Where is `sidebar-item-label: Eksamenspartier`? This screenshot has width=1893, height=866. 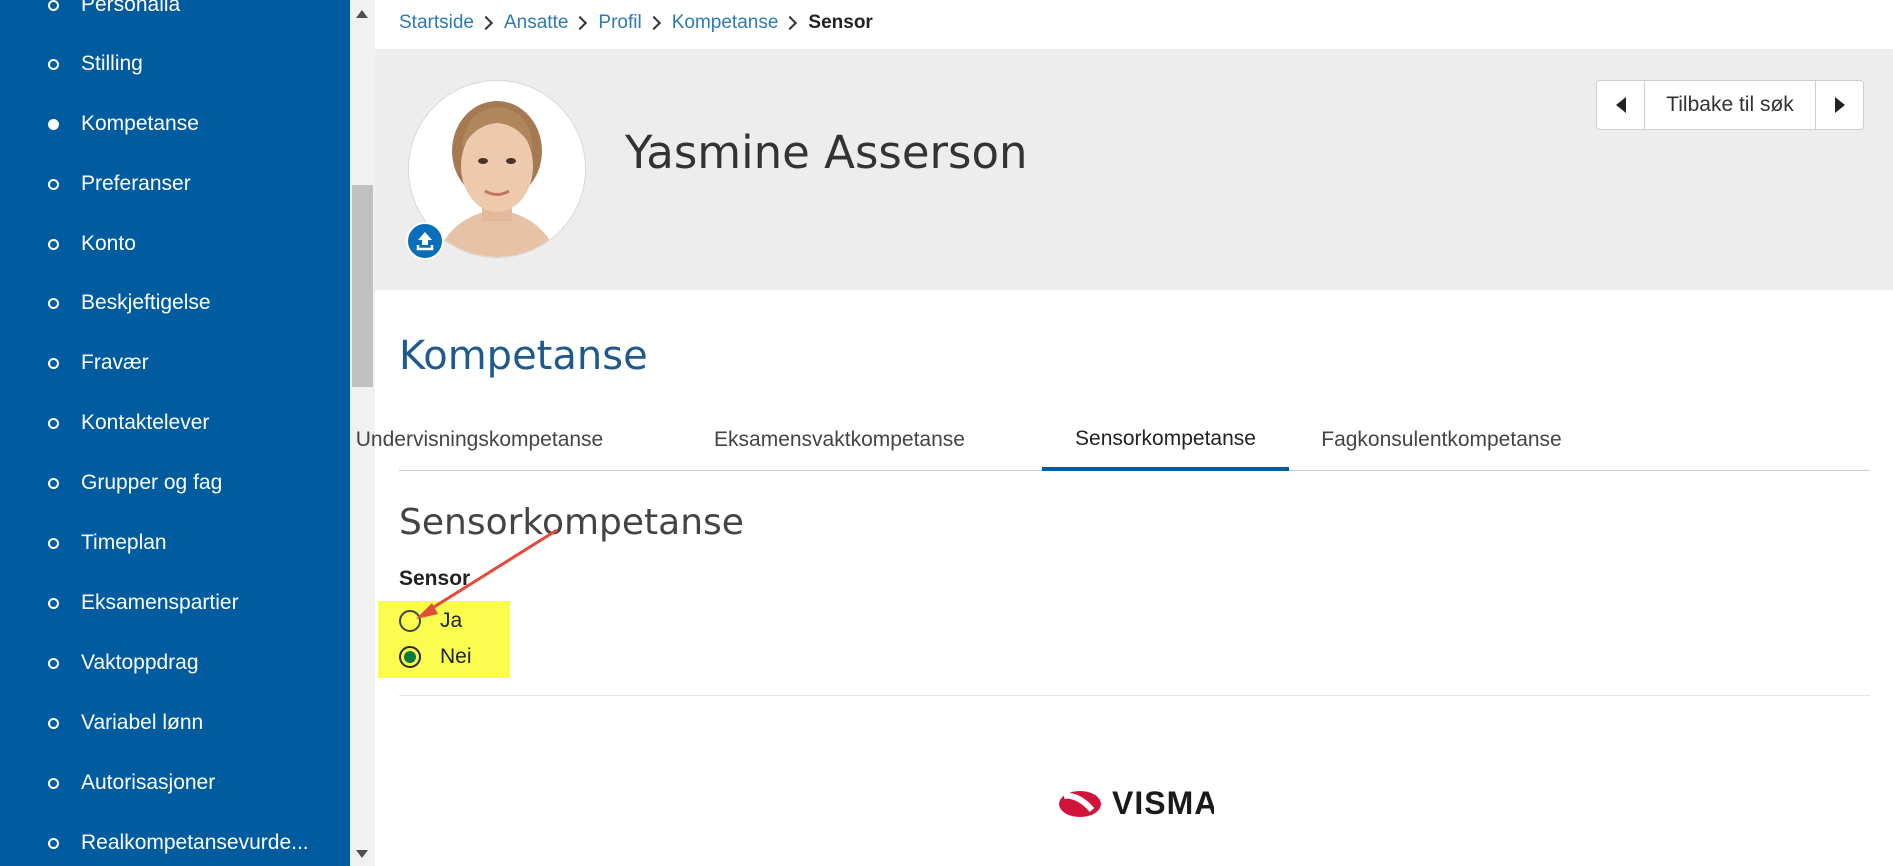 sidebar-item-label: Eksamenspartier is located at coordinates (160, 602).